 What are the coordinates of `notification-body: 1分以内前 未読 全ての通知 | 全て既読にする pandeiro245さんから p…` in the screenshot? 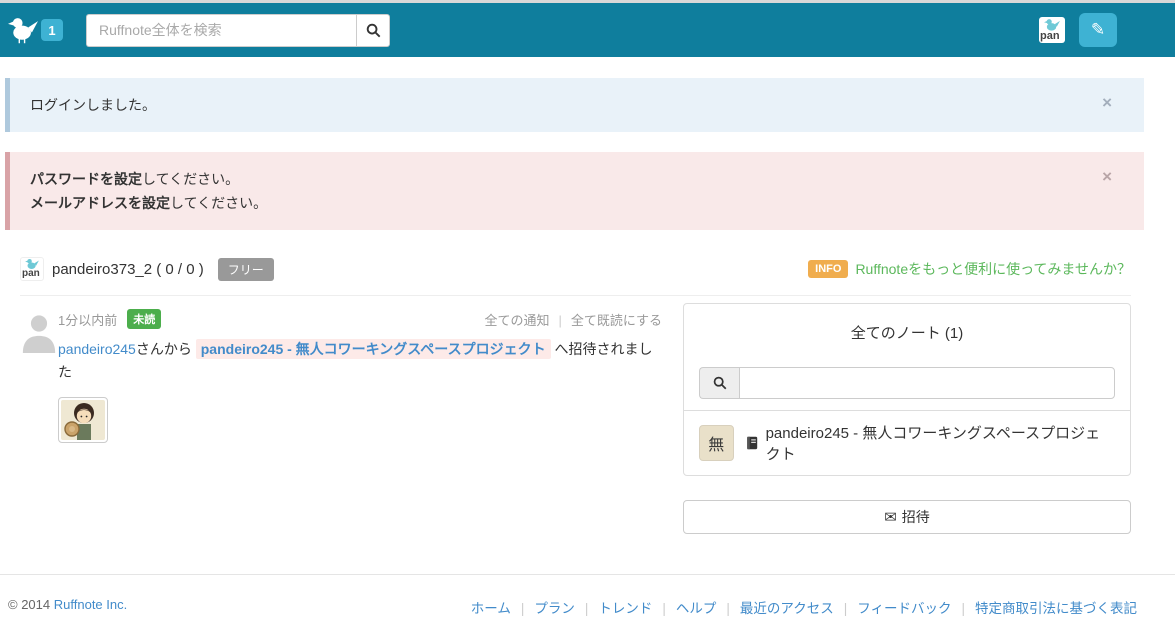 It's located at (360, 374).